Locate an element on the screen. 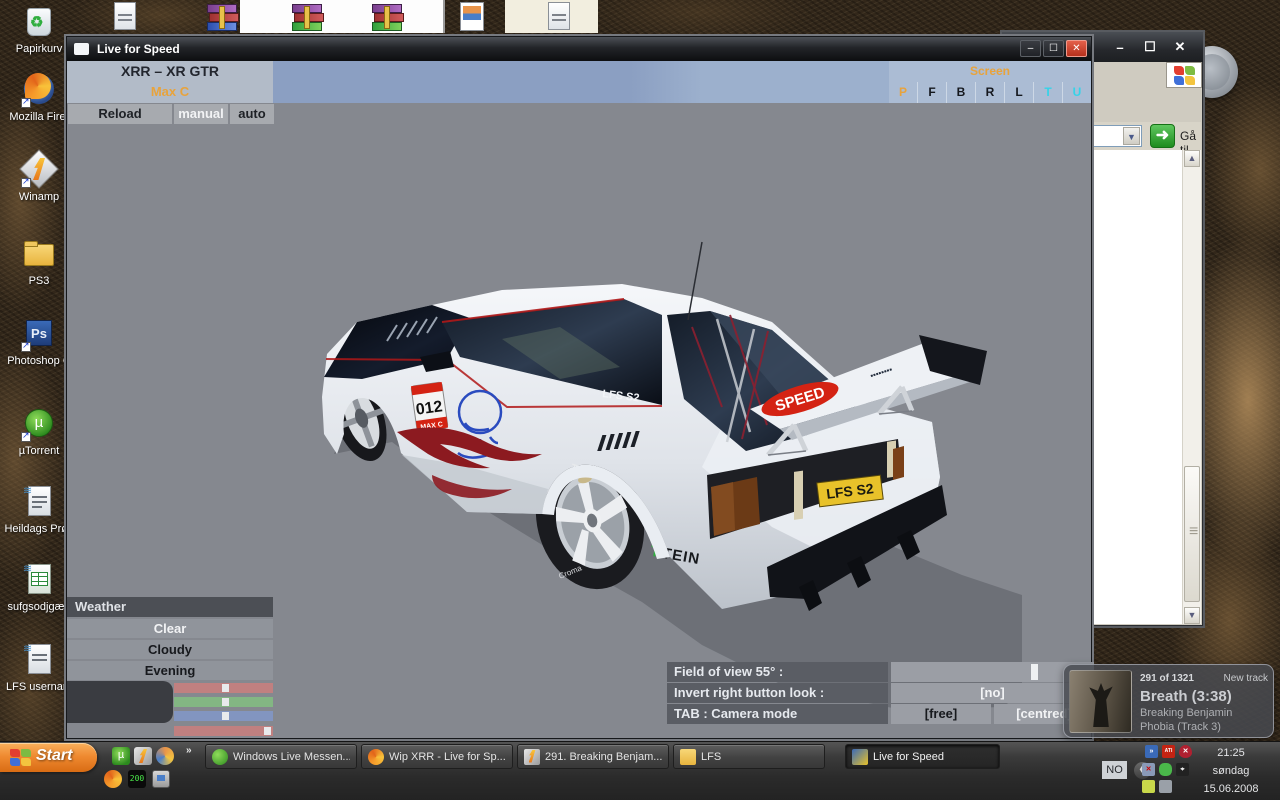 This screenshot has height=800, width=1280. go-button: ➜ is located at coordinates (1162, 136).